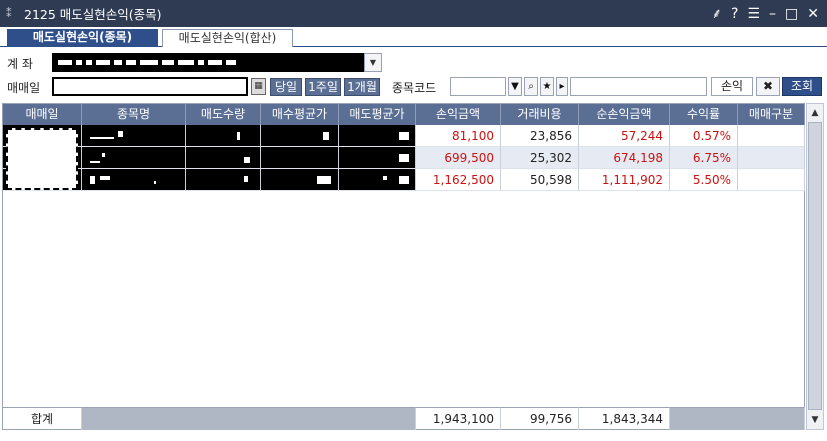  What do you see at coordinates (258, 86) in the screenshot?
I see `calendar-icon: ▦` at bounding box center [258, 86].